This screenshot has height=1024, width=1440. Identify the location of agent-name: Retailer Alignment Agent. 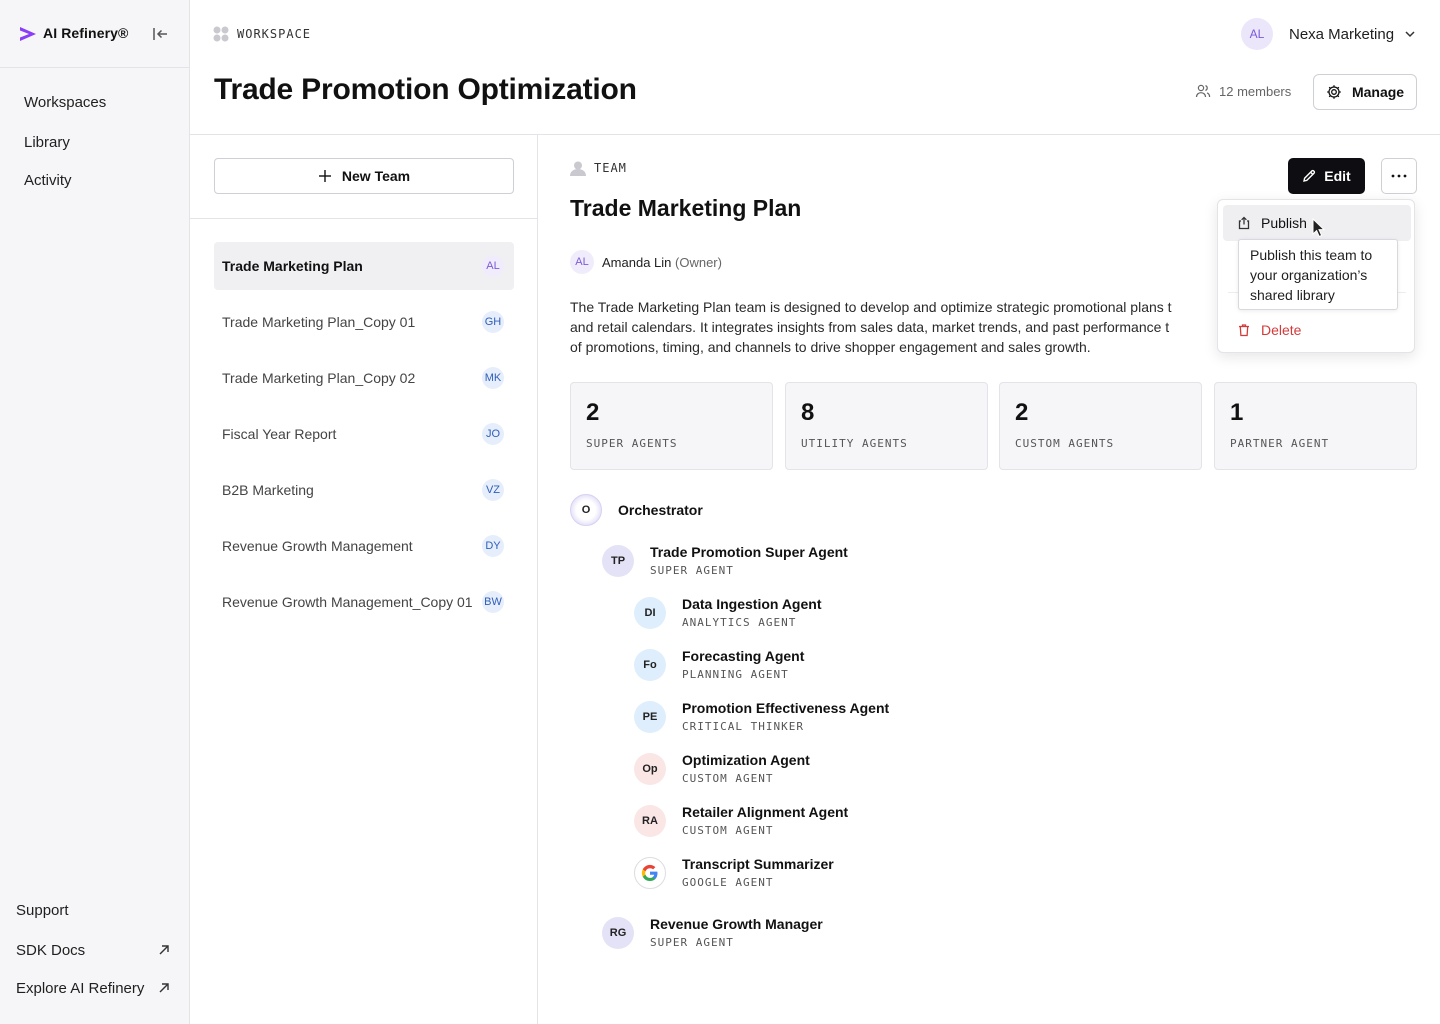
(765, 812).